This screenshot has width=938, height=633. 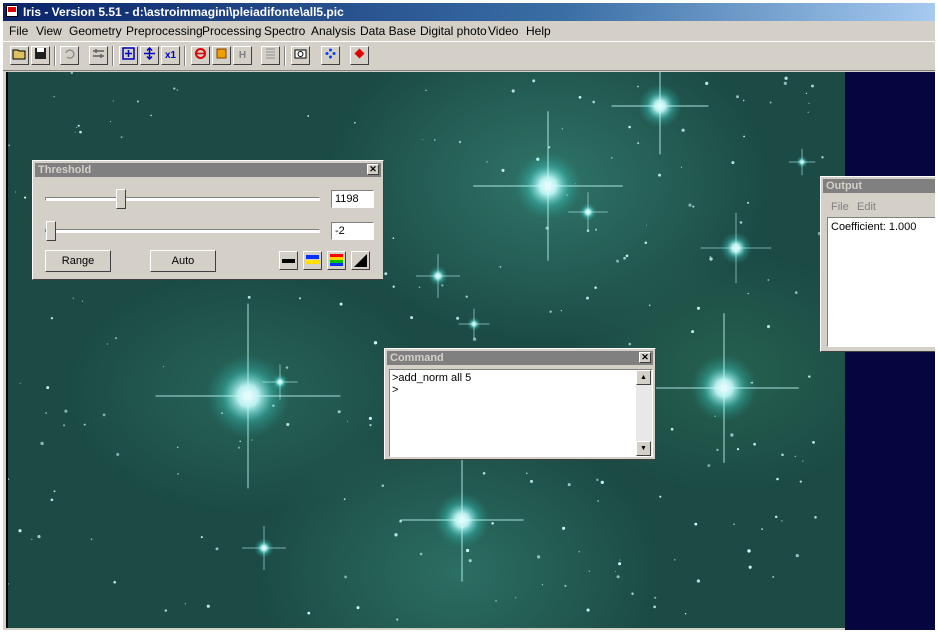 What do you see at coordinates (352, 231) in the screenshot?
I see `low-threshold-field: -2` at bounding box center [352, 231].